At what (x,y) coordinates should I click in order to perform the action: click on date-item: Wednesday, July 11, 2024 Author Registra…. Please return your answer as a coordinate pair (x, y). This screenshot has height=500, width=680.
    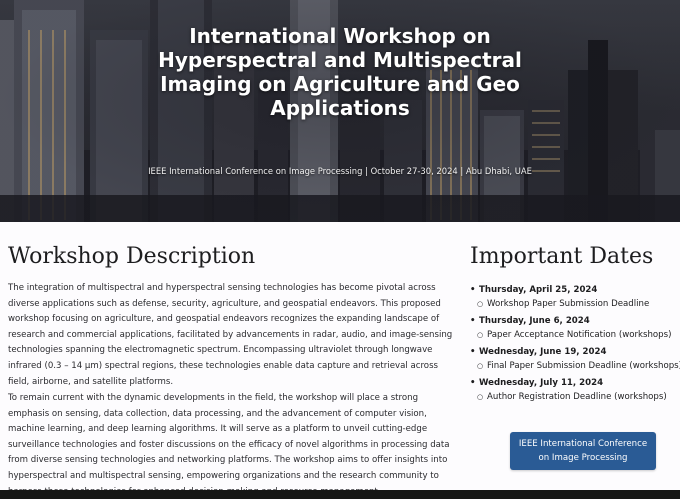
    Looking at the image, I should click on (575, 391).